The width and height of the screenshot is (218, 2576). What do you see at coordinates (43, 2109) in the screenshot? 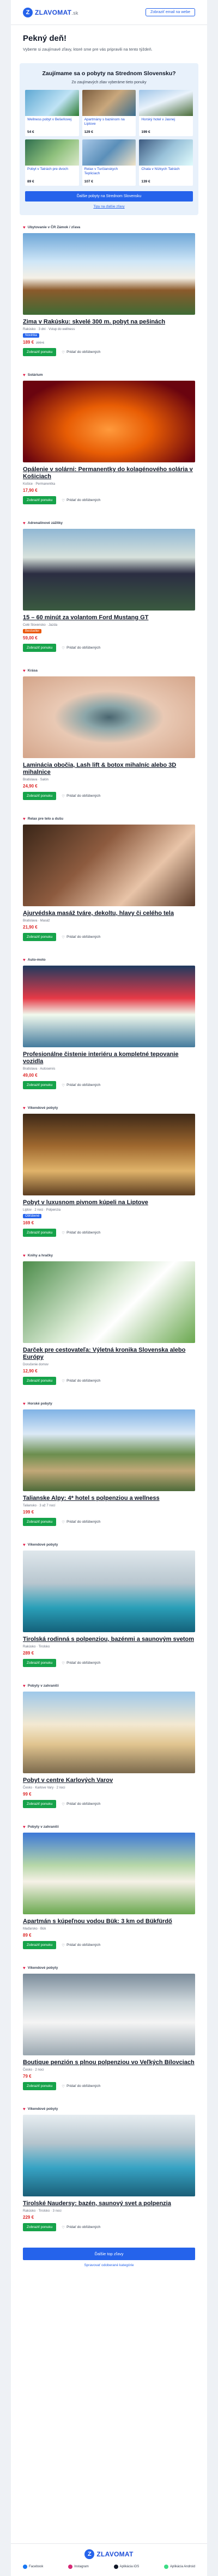
I see `deal-category-label: Víkendové pobyty` at bounding box center [43, 2109].